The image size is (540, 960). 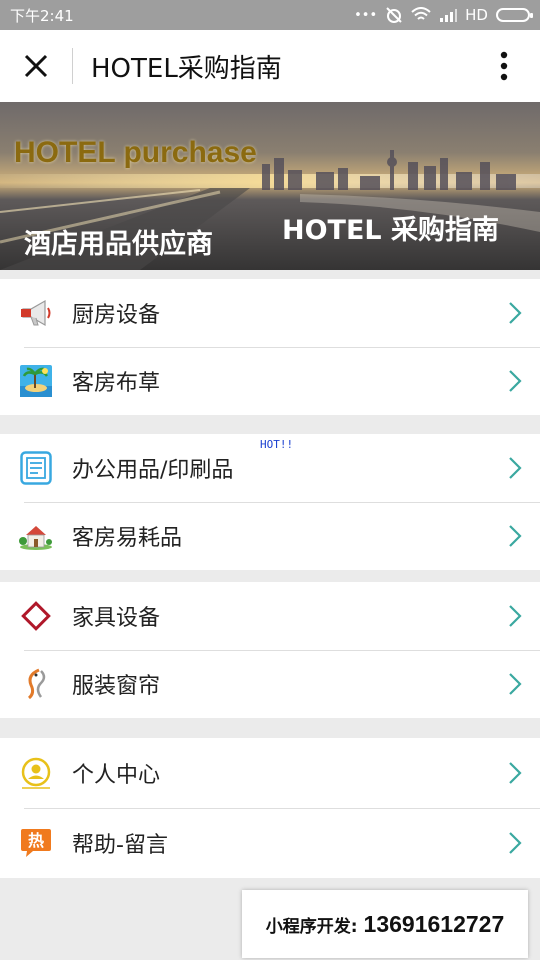 What do you see at coordinates (36, 773) in the screenshot?
I see `user-circle-icon` at bounding box center [36, 773].